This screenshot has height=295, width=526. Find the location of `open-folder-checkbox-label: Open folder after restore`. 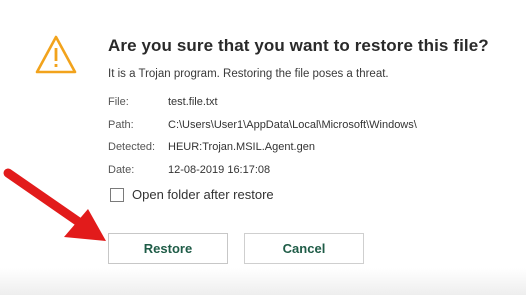

open-folder-checkbox-label: Open folder after restore is located at coordinates (203, 194).